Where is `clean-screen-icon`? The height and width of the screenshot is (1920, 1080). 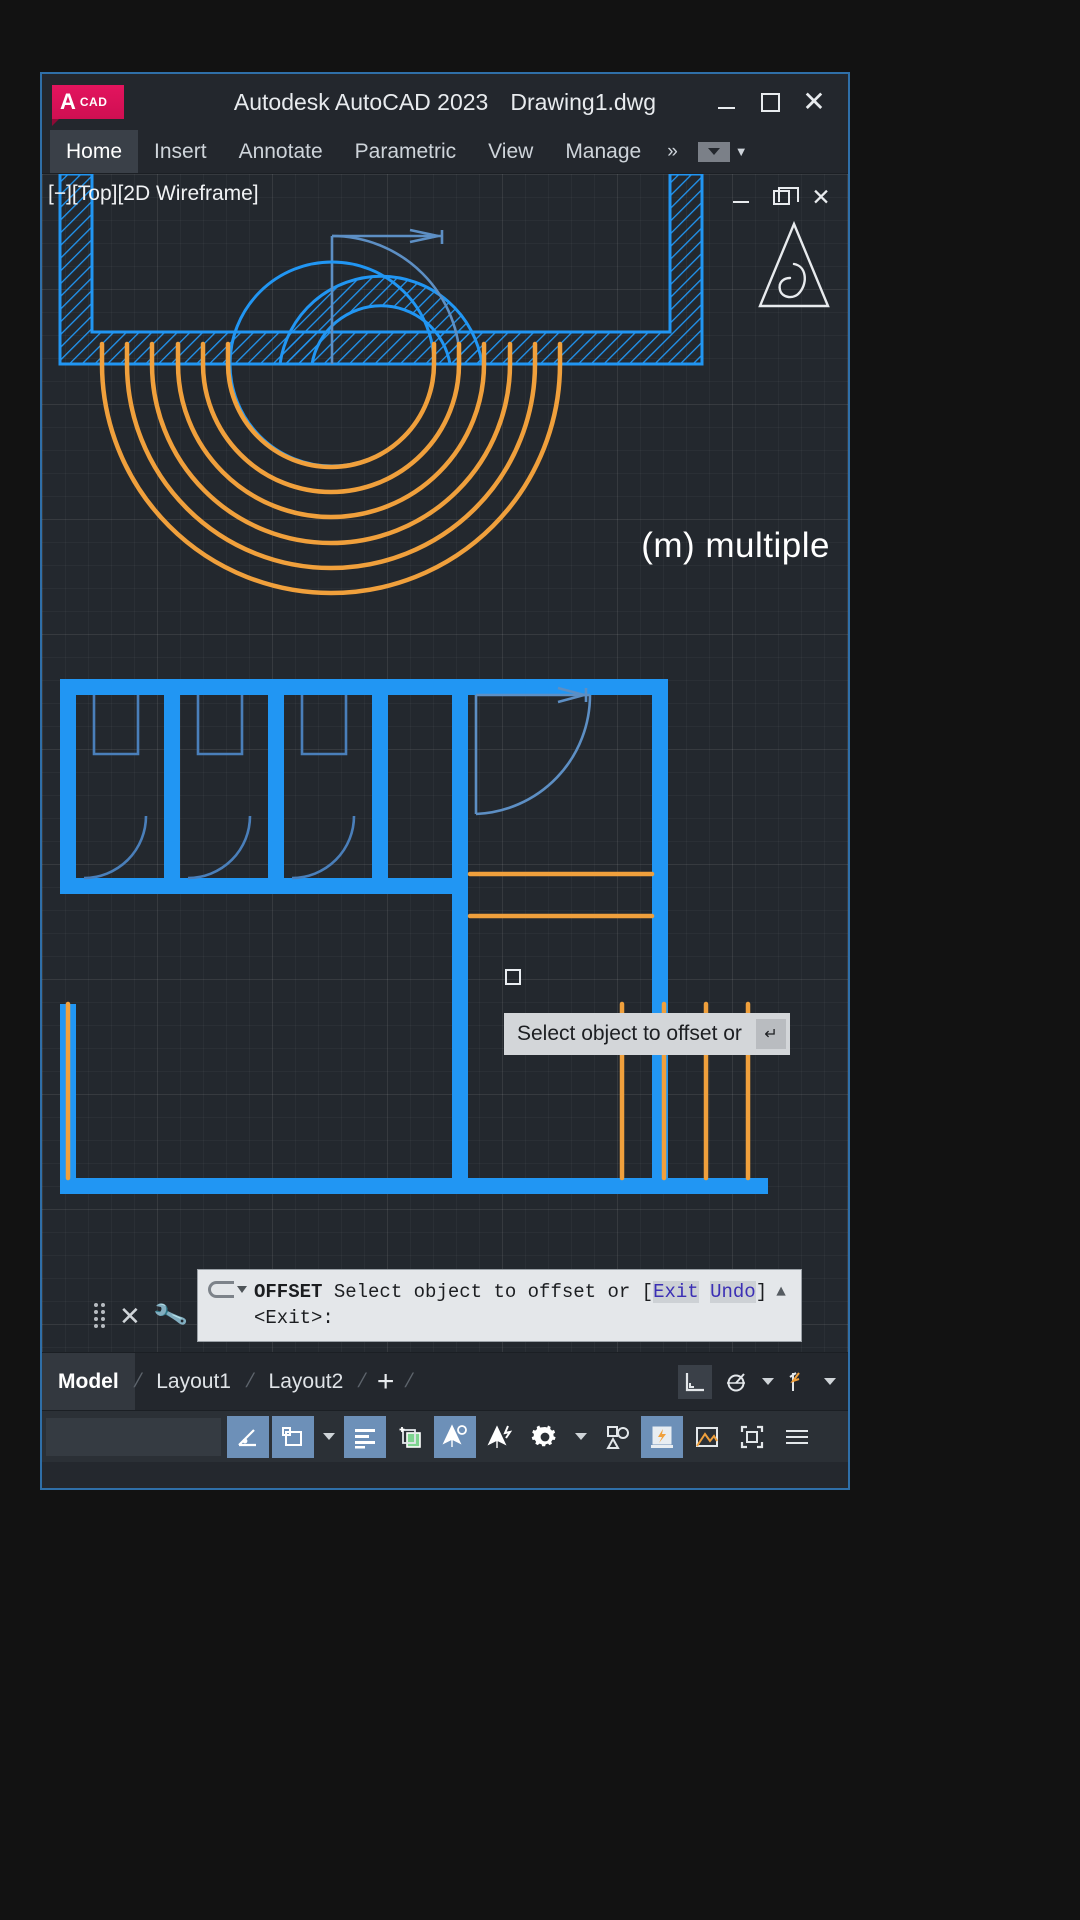
clean-screen-icon is located at coordinates (752, 1437).